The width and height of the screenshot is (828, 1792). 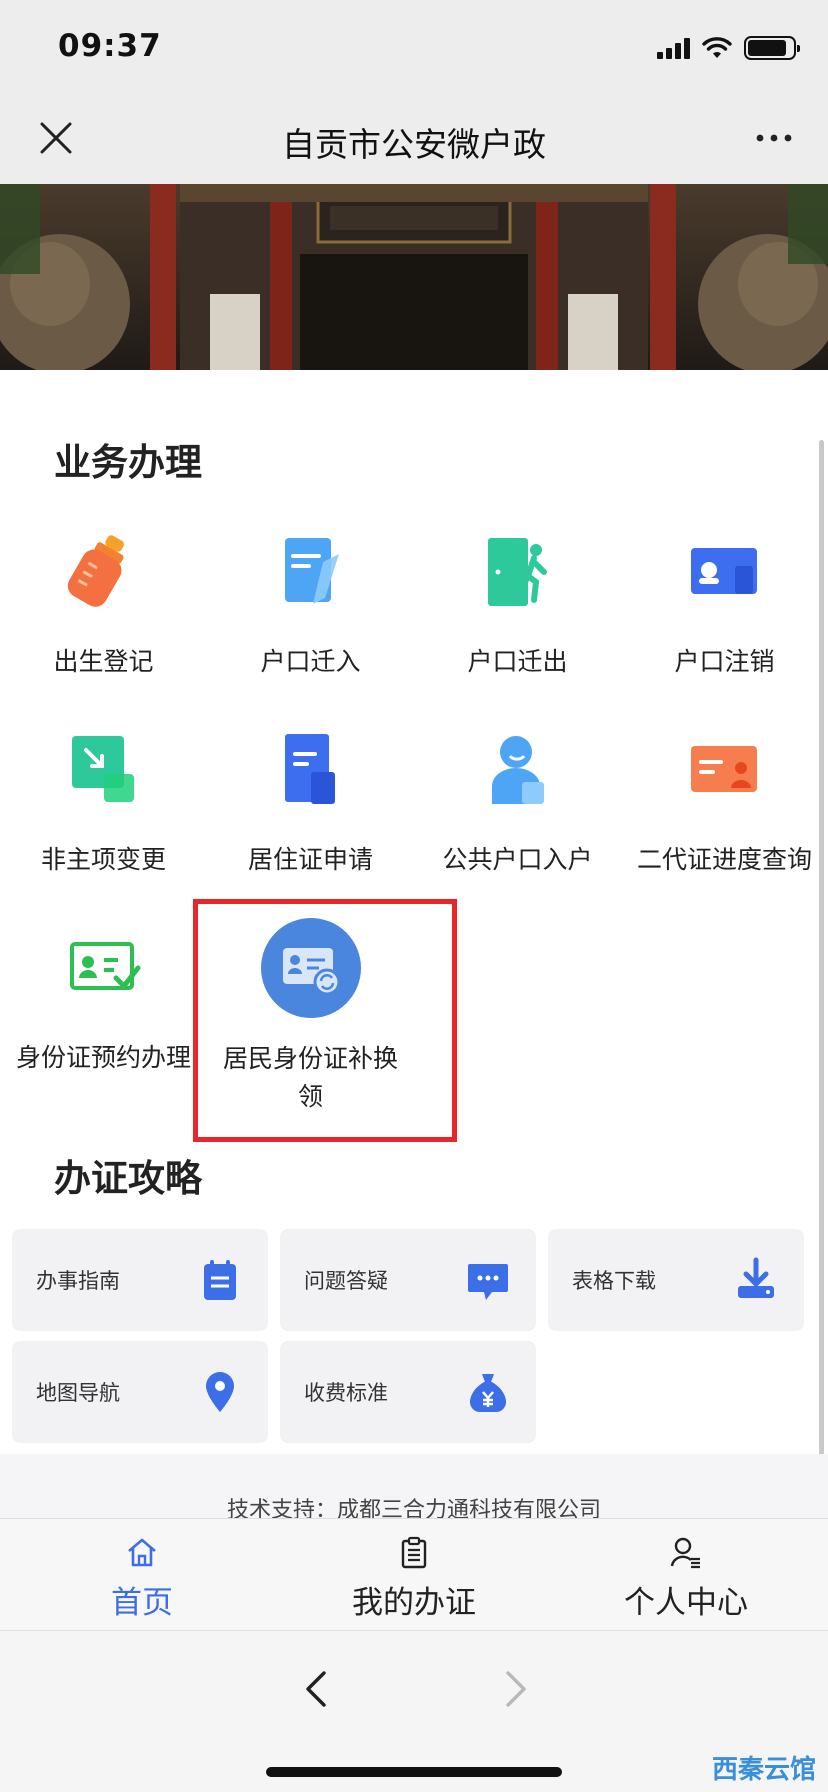 What do you see at coordinates (414, 277) in the screenshot?
I see `banner-image` at bounding box center [414, 277].